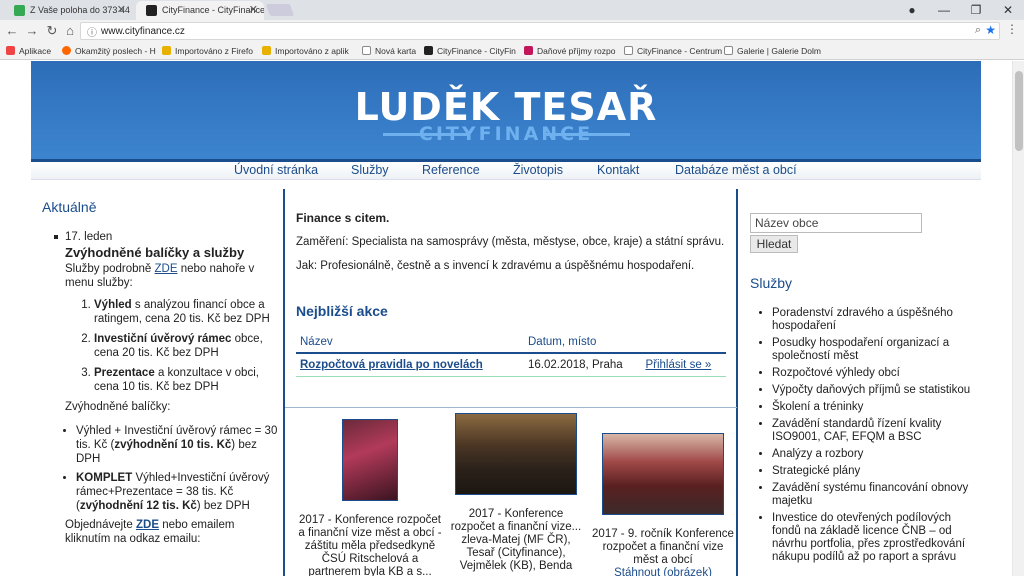 The image size is (1024, 576). Describe the element at coordinates (118, 407) in the screenshot. I see `packages-title: Zvýhodněné balíčky:` at that location.